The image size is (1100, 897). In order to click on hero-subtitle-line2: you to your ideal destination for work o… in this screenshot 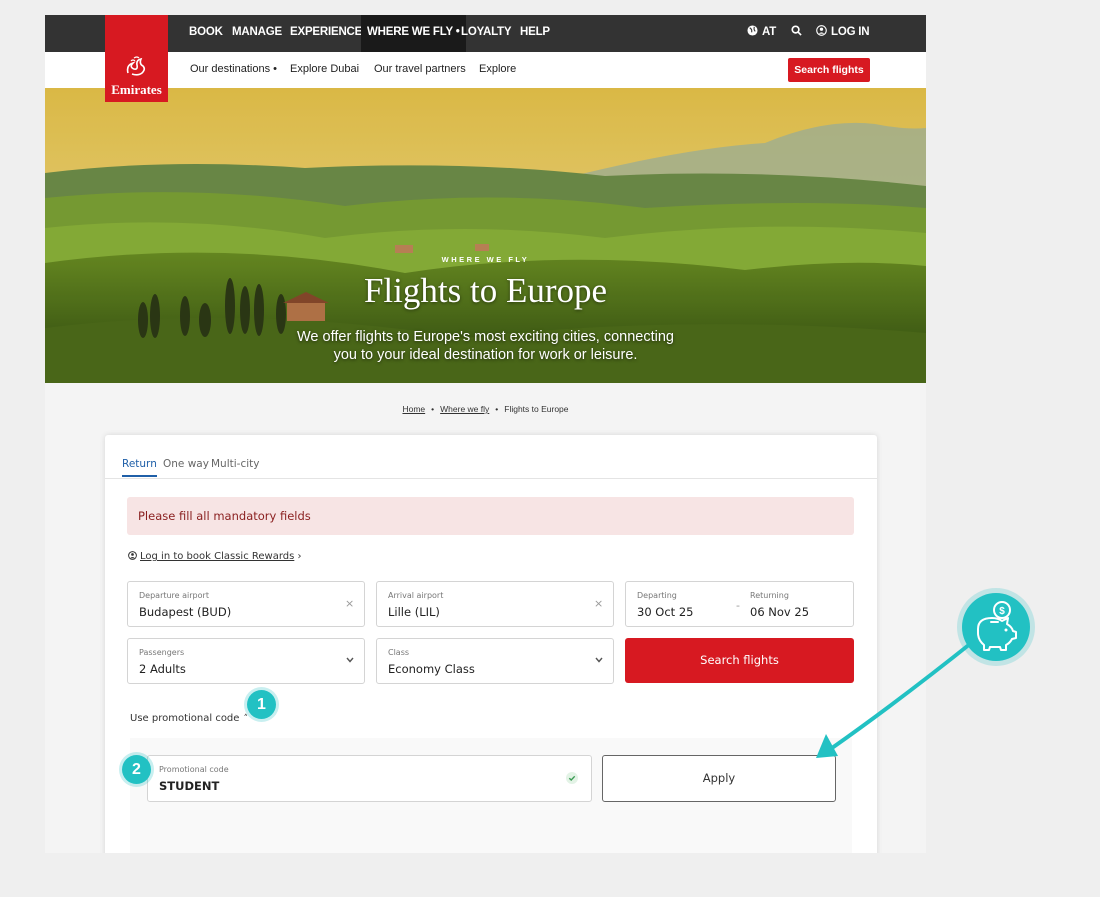, I will do `click(485, 355)`.